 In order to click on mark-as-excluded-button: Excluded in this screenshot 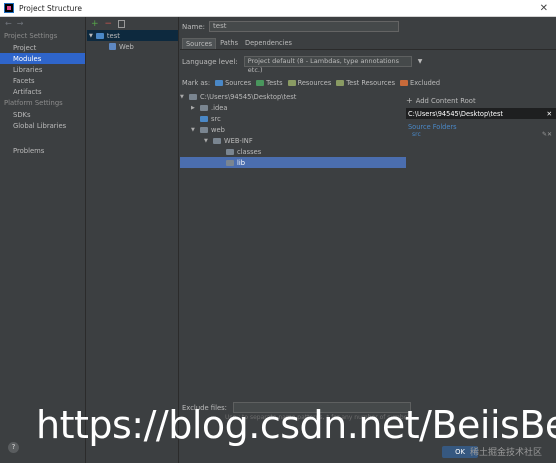, I will do `click(420, 83)`.